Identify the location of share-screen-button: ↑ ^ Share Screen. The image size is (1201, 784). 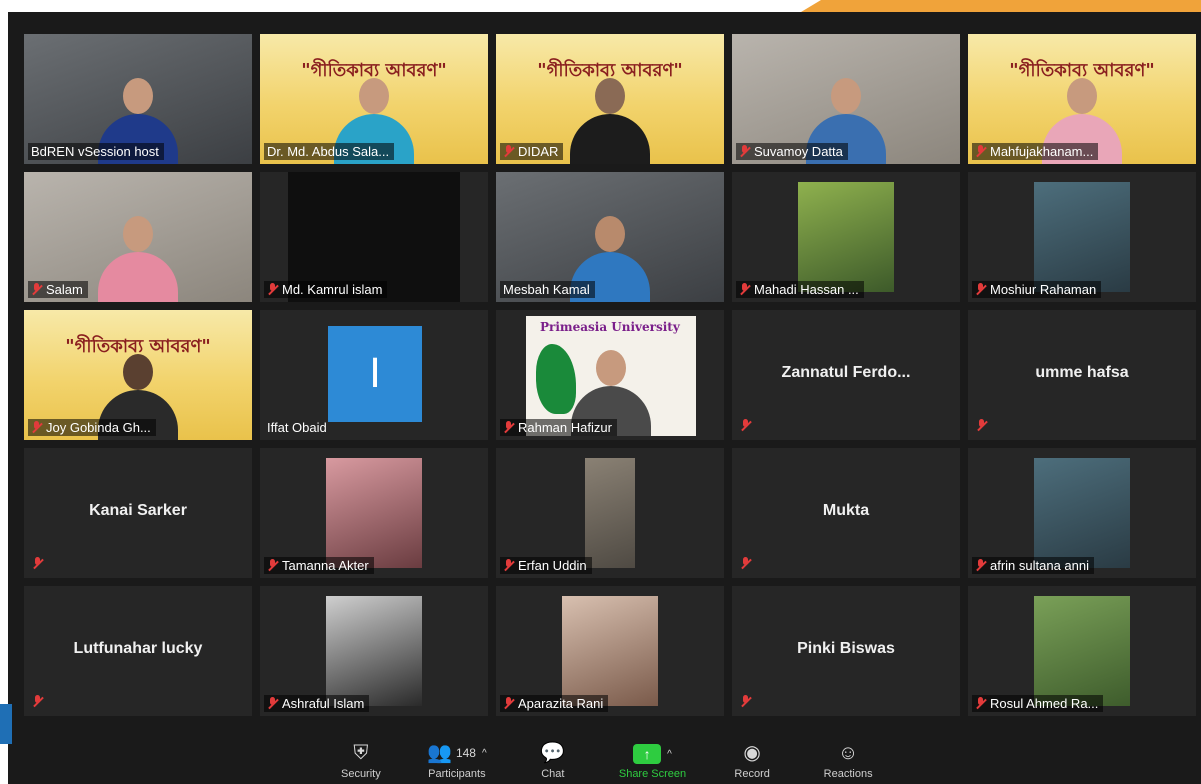
(652, 762).